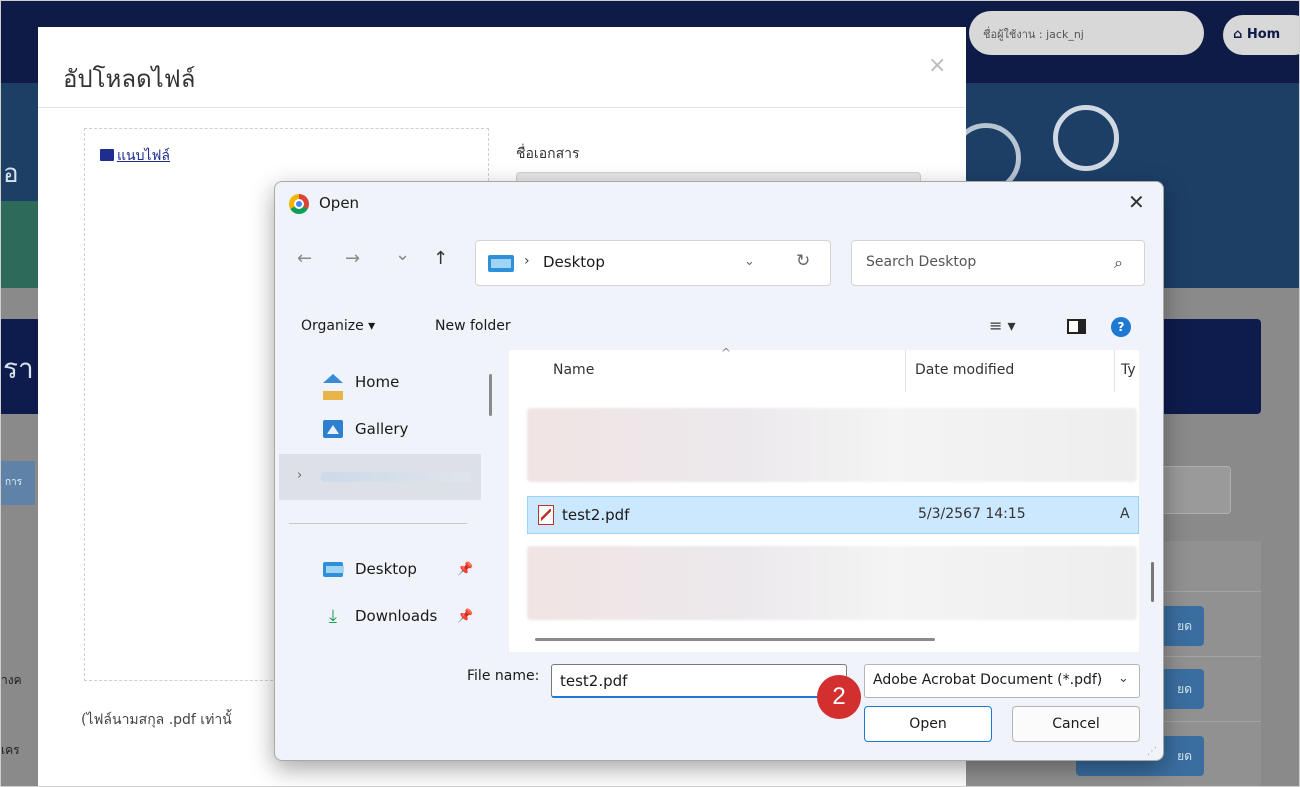 This screenshot has width=1300, height=787. What do you see at coordinates (11, 174) in the screenshot?
I see `background-hero-fragment: อ` at bounding box center [11, 174].